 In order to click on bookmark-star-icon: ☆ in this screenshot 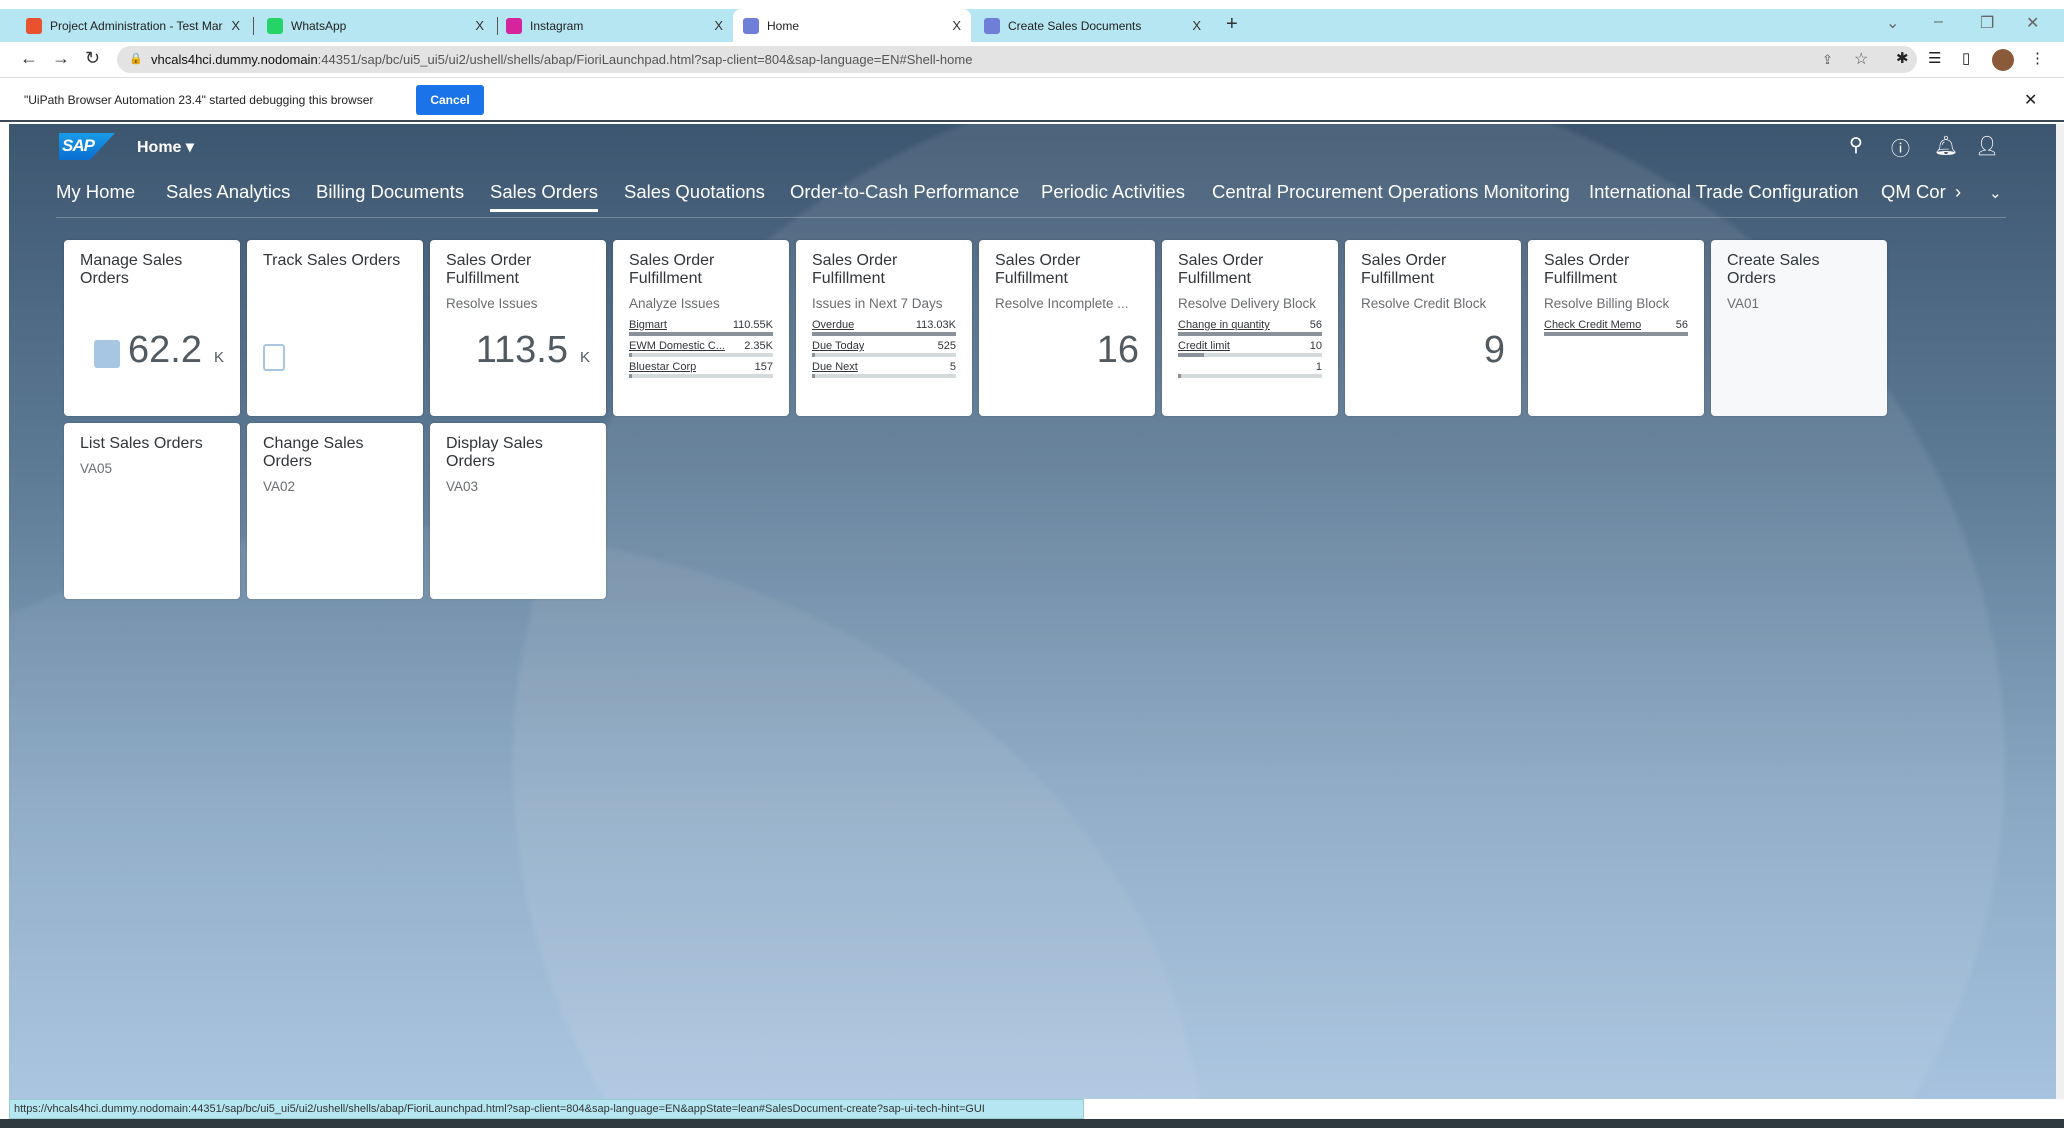, I will do `click(1861, 59)`.